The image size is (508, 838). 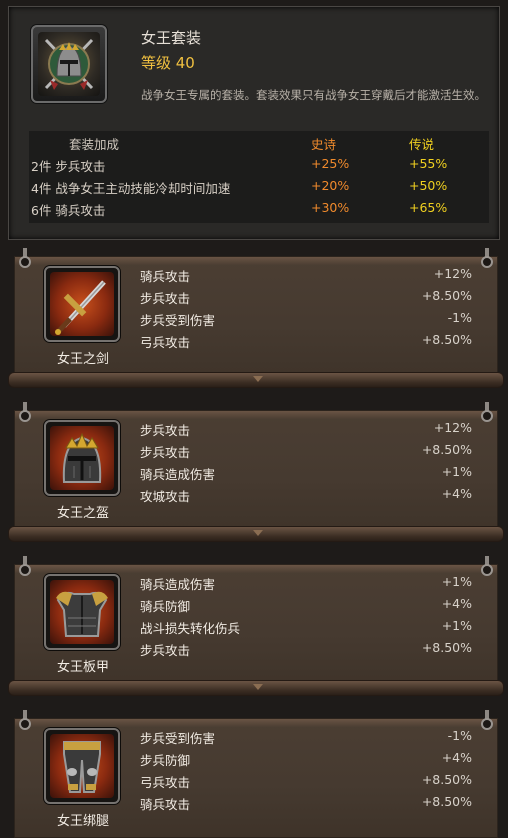 I want to click on bonus-row: 4件 战争女王主动技能冷却时间加速 +20% +50%, so click(x=259, y=188).